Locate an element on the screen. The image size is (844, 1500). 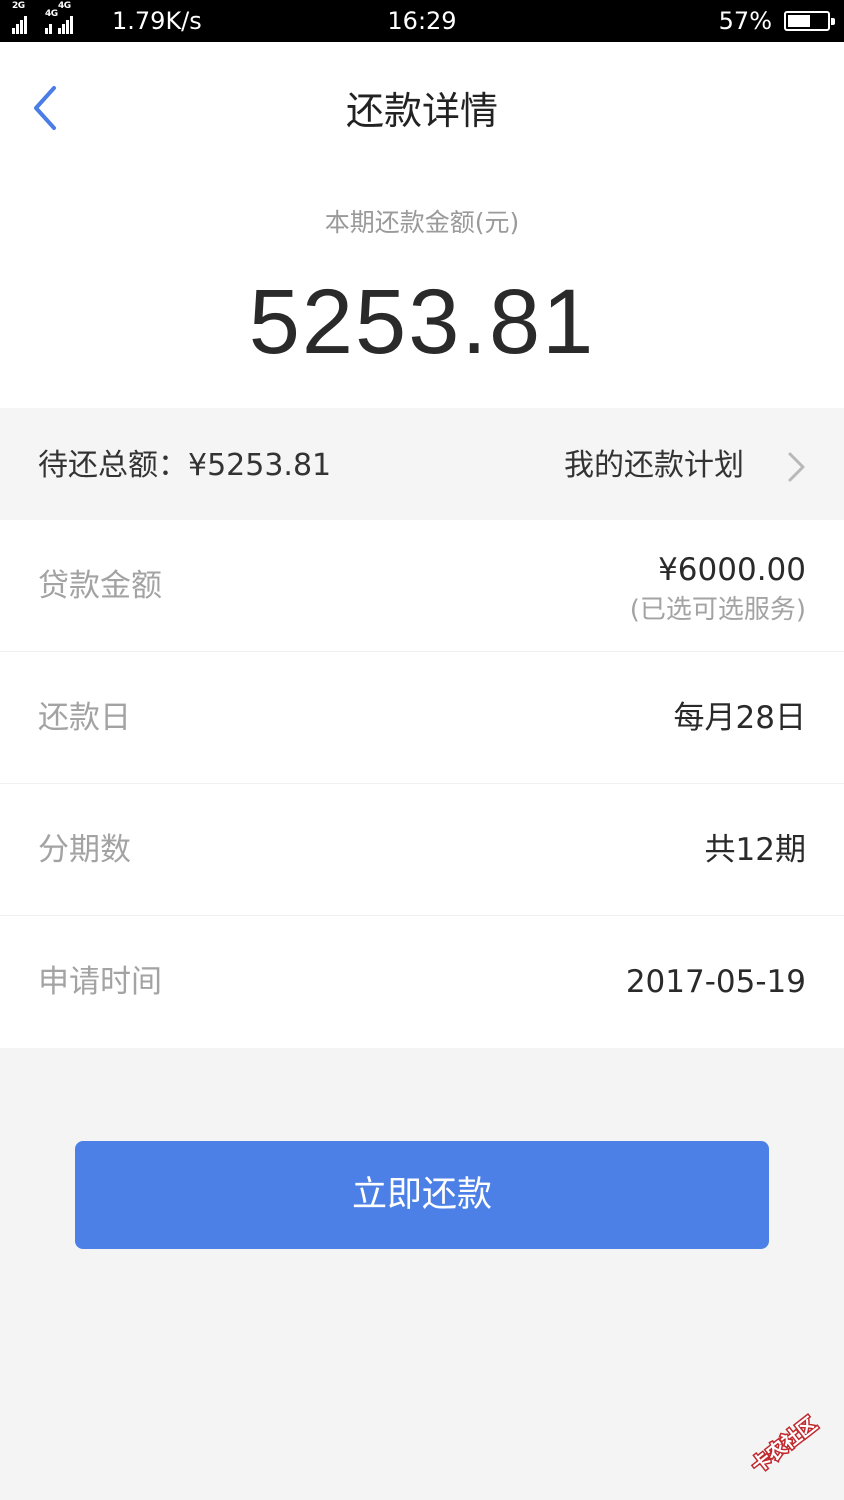
detail-label: 分期数 is located at coordinates (84, 850).